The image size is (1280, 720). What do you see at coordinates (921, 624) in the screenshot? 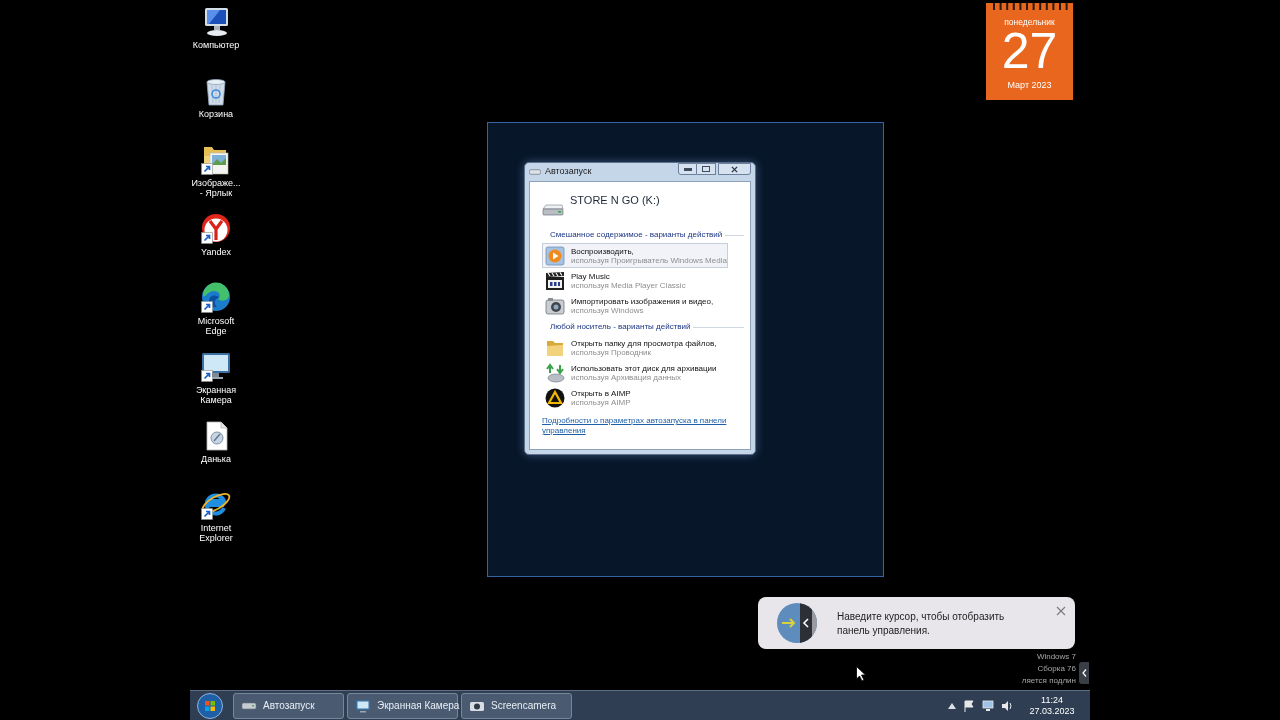
I see `notification-text: Наведите курсор, чтобы отобразить панель управления.` at bounding box center [921, 624].